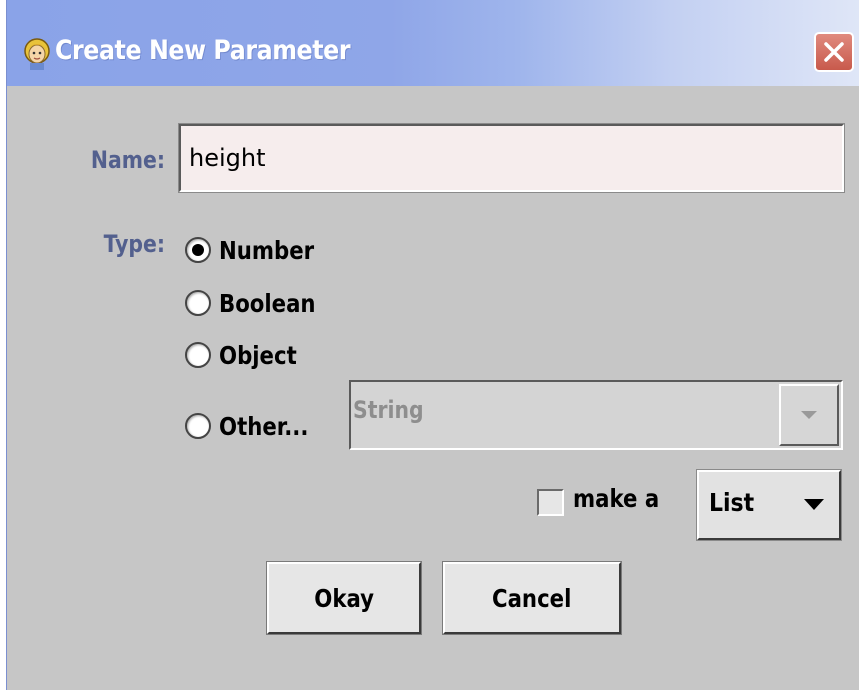  I want to click on cancel-button: Cancel, so click(532, 598).